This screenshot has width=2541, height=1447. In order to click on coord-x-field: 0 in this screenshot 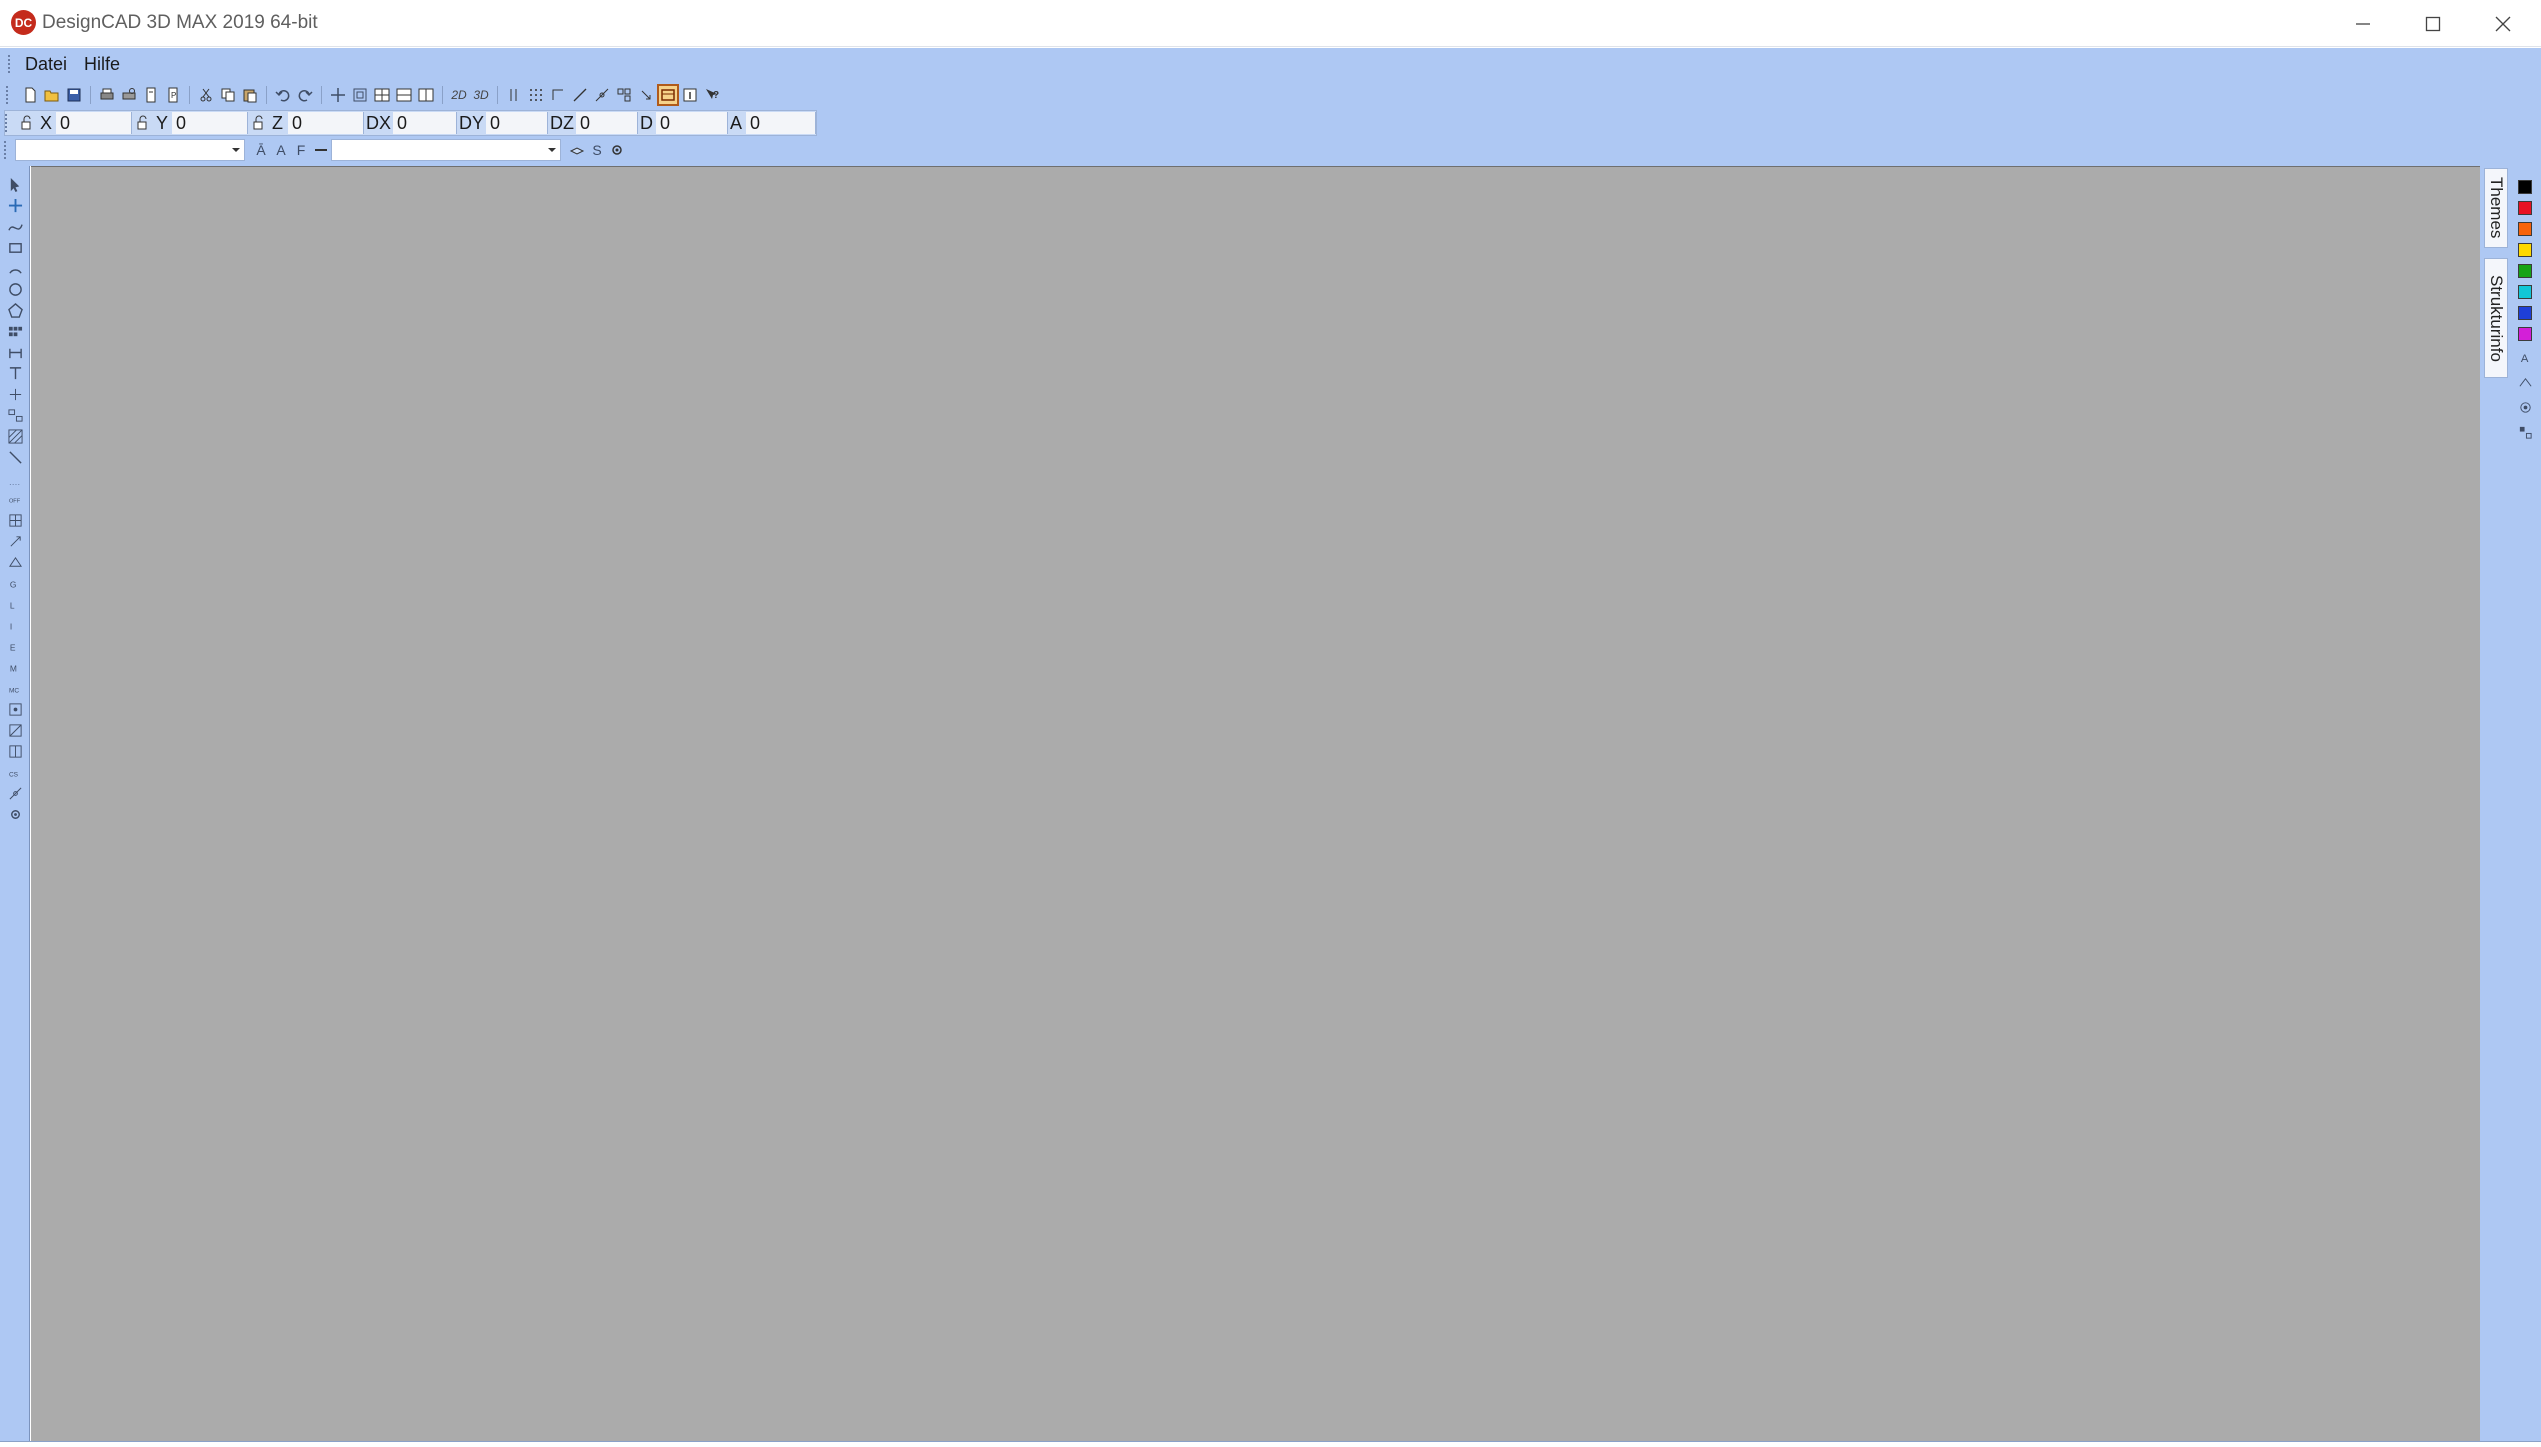, I will do `click(94, 123)`.